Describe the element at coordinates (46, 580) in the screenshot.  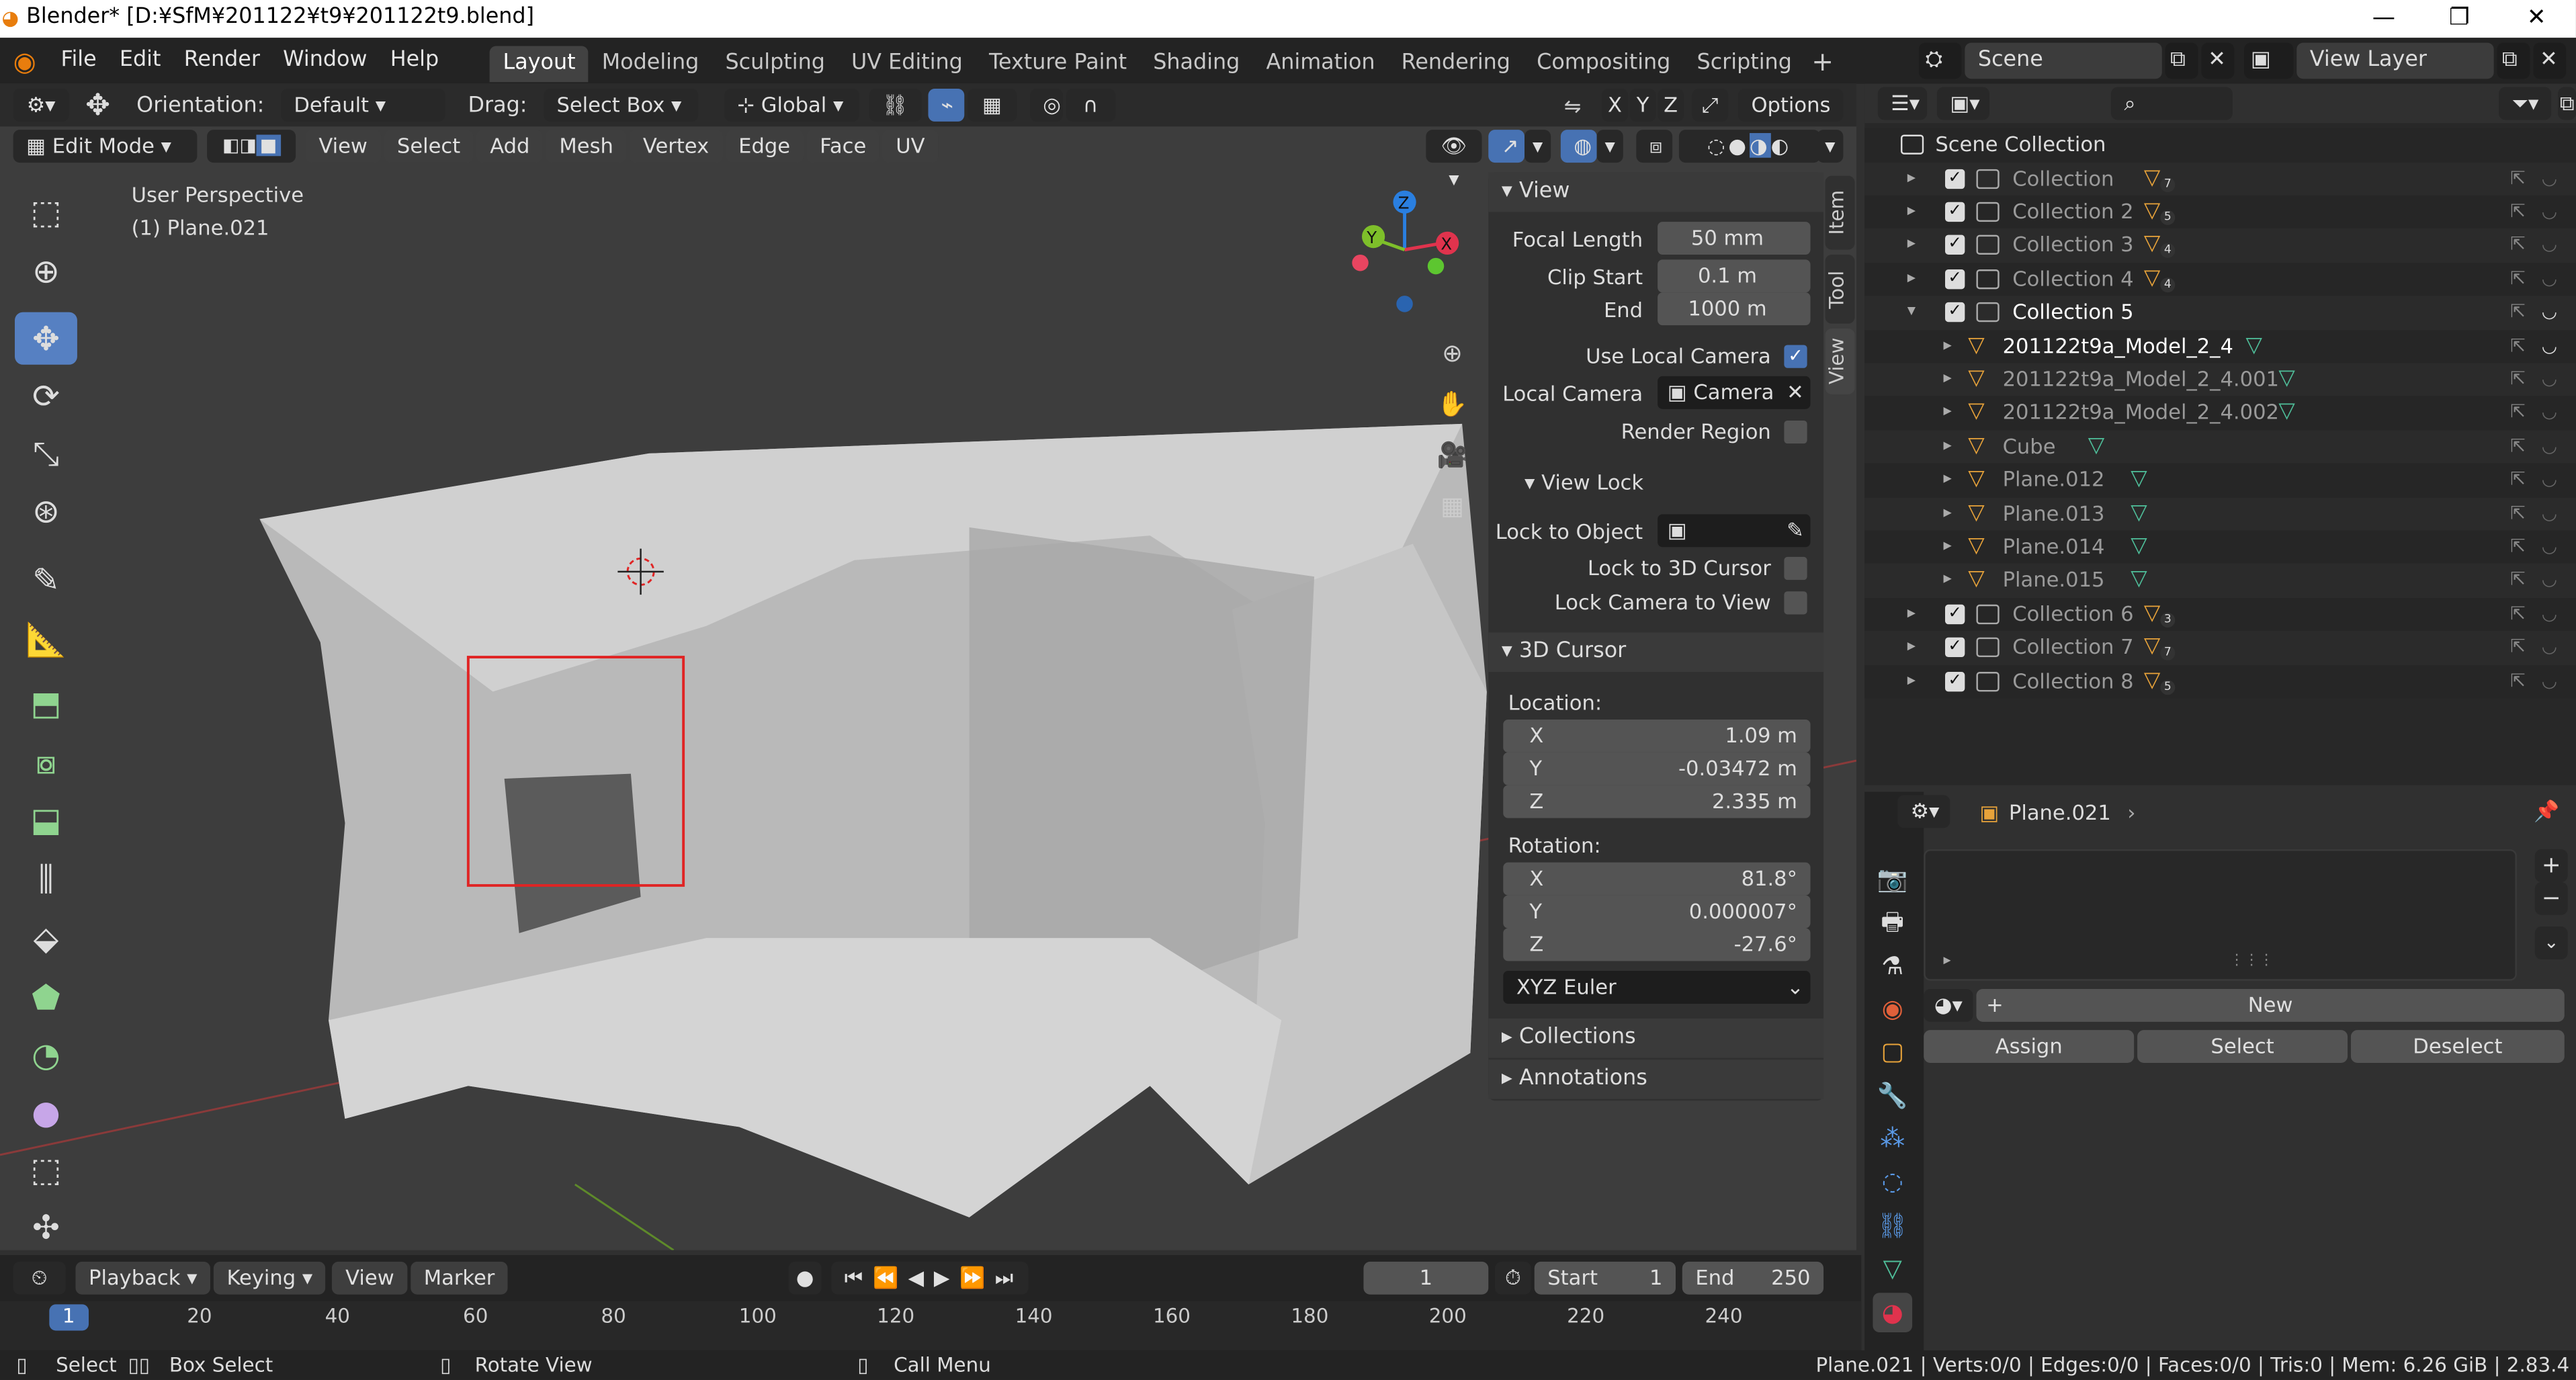
I see `annotate-tool-icon: ✎` at that location.